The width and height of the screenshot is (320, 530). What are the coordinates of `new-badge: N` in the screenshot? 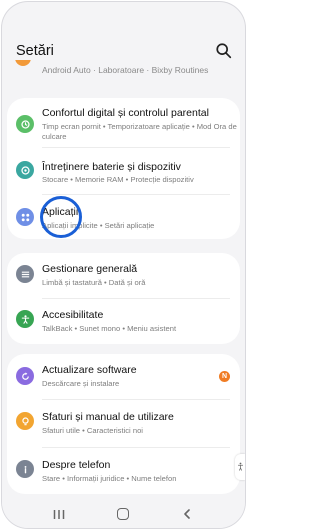 It's located at (224, 376).